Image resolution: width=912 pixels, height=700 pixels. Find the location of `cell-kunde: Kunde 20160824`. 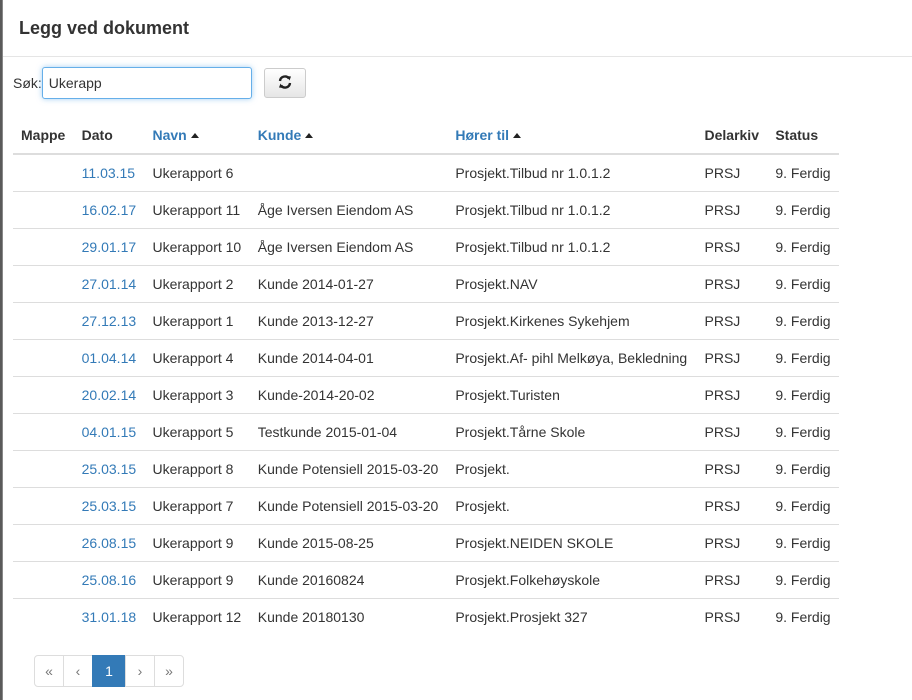

cell-kunde: Kunde 20160824 is located at coordinates (348, 580).